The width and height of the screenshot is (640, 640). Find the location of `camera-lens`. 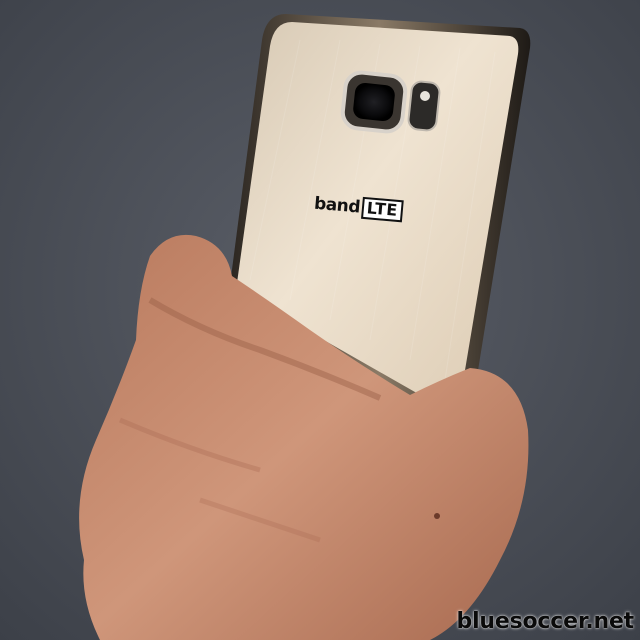

camera-lens is located at coordinates (374, 102).